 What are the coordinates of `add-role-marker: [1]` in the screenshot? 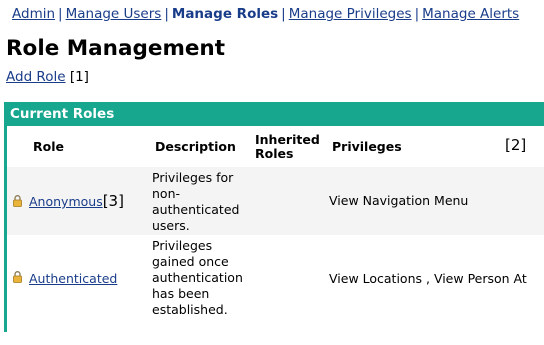 It's located at (79, 77).